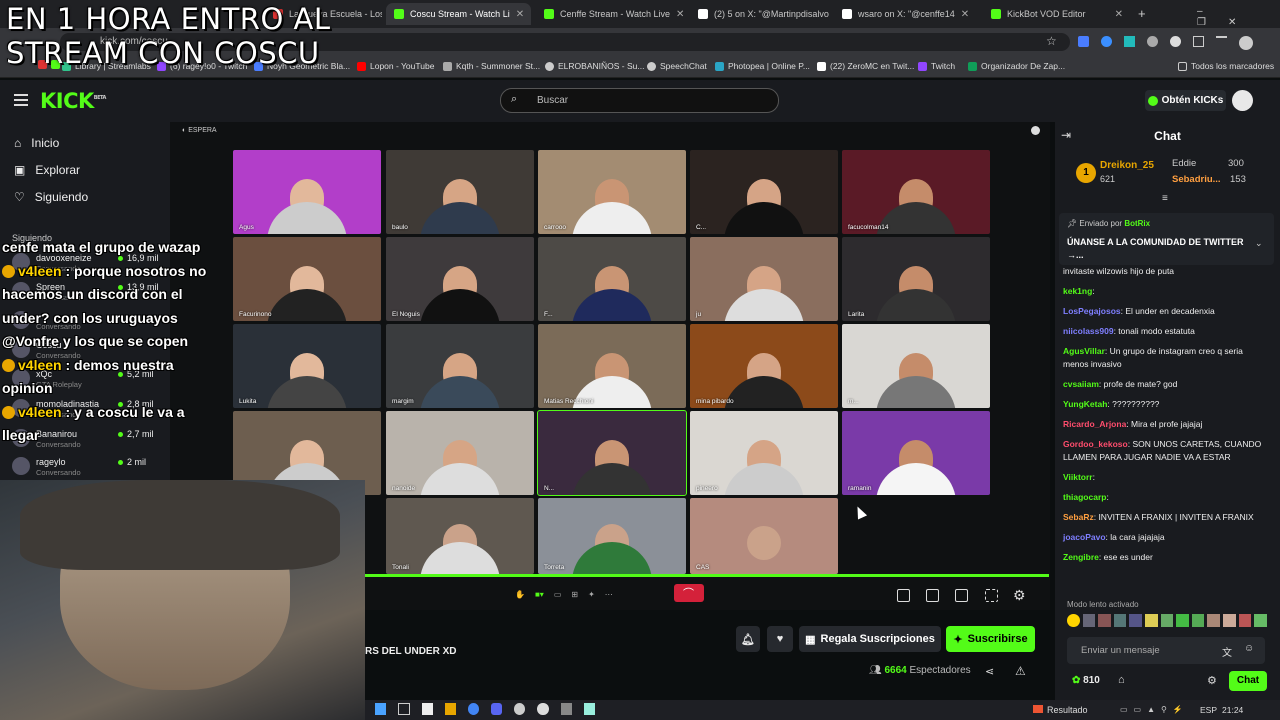 The height and width of the screenshot is (720, 1280). I want to click on expand-icon: ≡, so click(1165, 198).